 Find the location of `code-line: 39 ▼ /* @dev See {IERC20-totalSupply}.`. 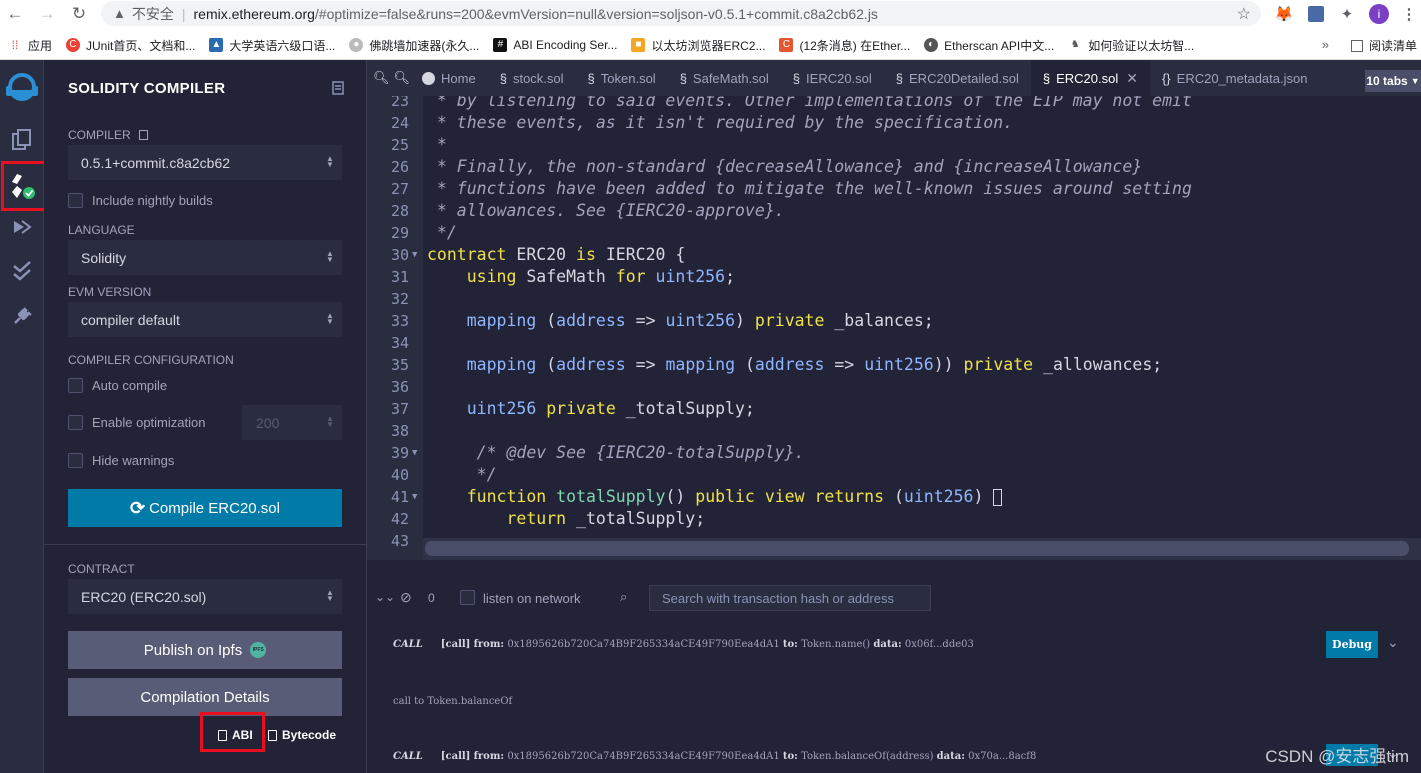

code-line: 39 ▼ /* @dev See {IERC20-totalSupply}. is located at coordinates (894, 453).